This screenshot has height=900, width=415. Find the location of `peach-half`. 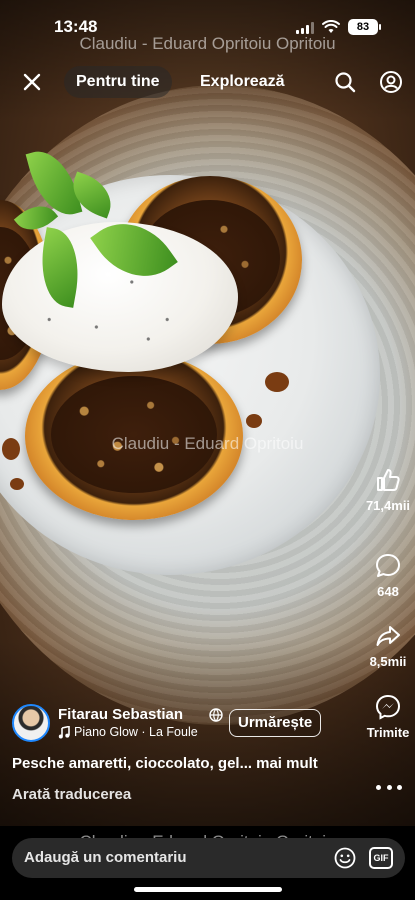

peach-half is located at coordinates (134, 436).